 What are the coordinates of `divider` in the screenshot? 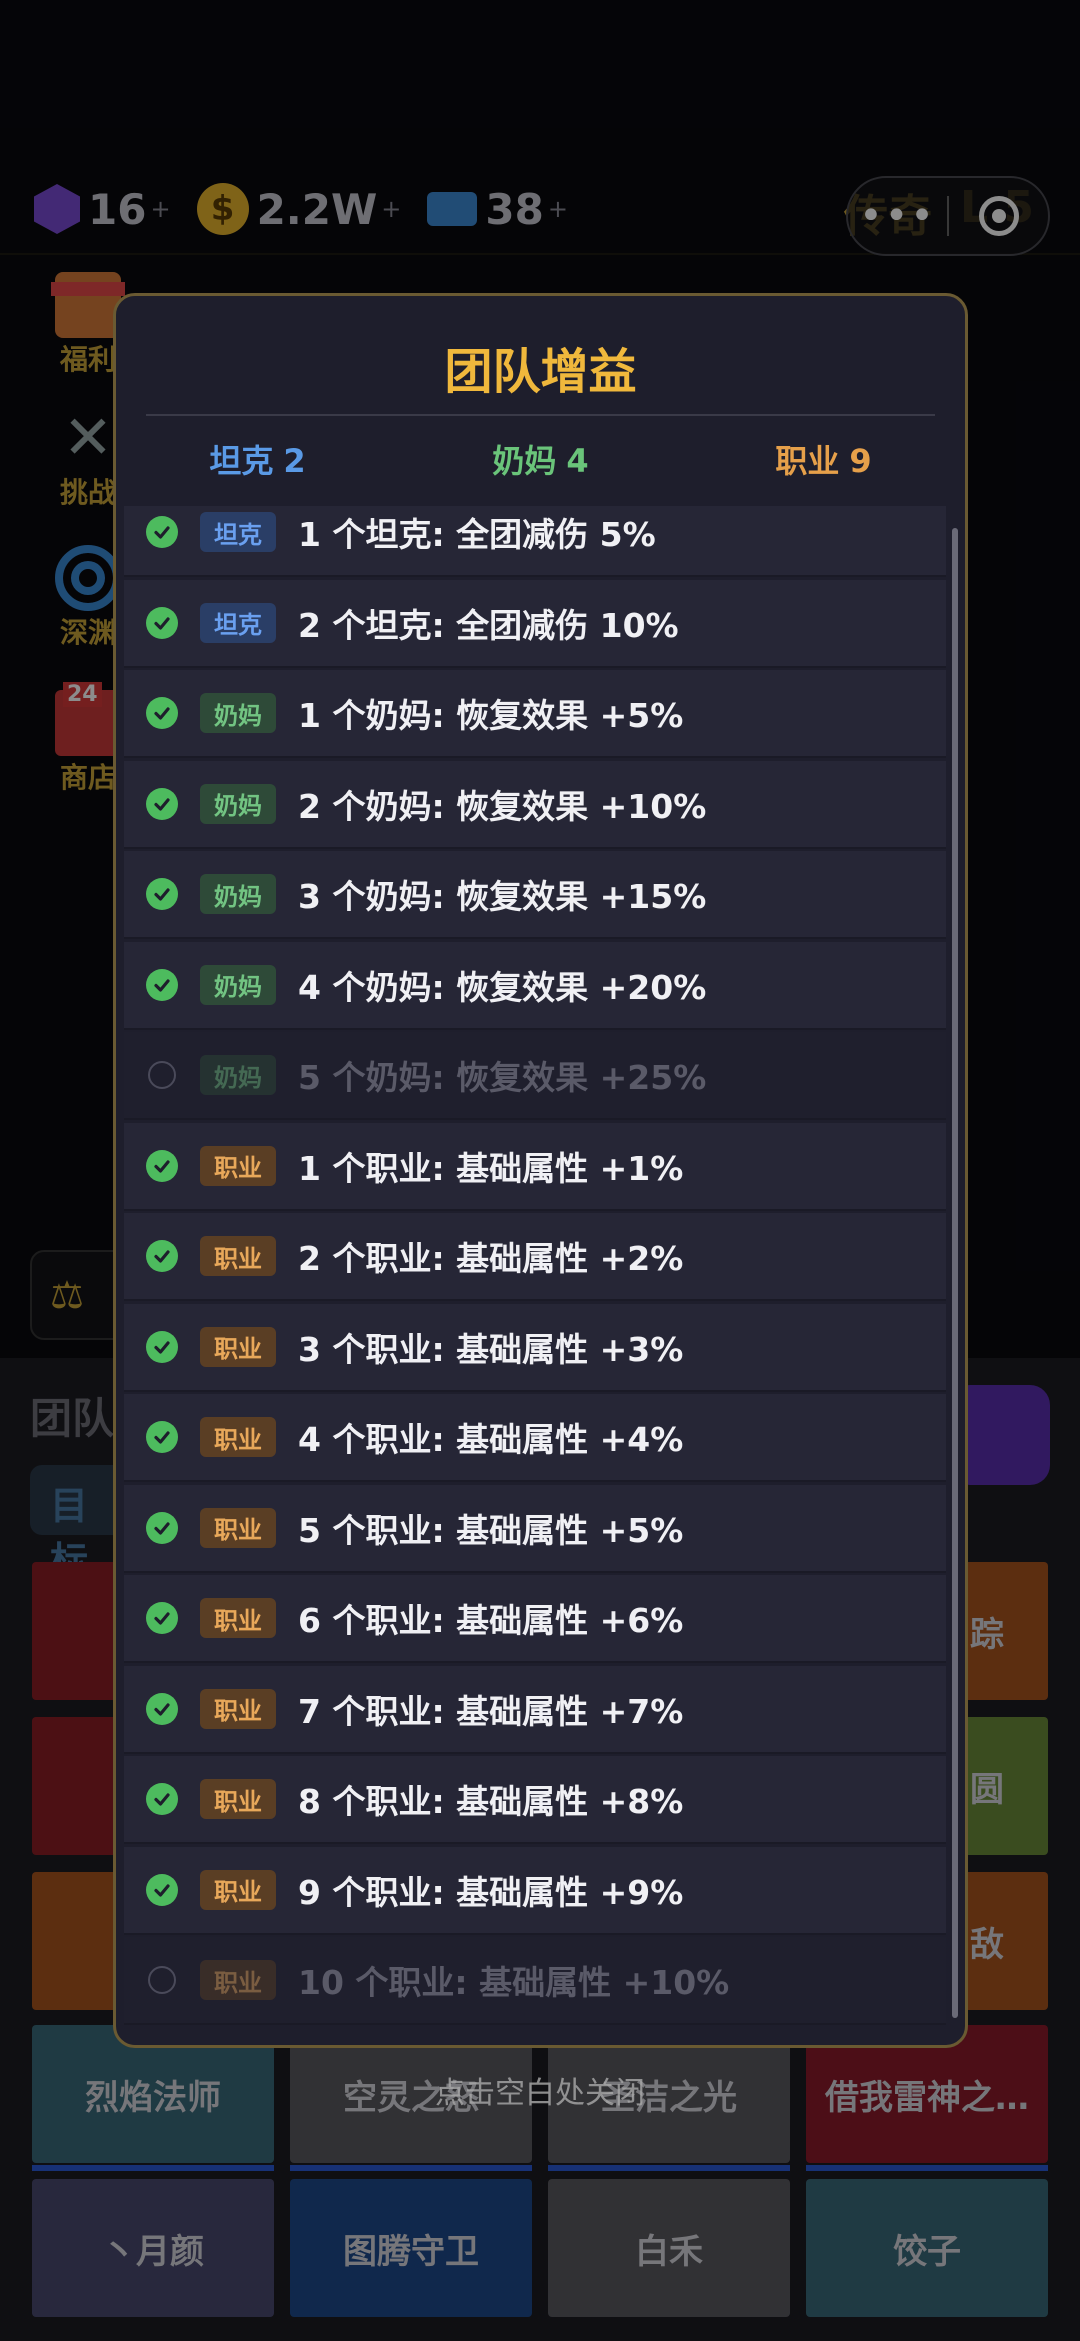 It's located at (540, 415).